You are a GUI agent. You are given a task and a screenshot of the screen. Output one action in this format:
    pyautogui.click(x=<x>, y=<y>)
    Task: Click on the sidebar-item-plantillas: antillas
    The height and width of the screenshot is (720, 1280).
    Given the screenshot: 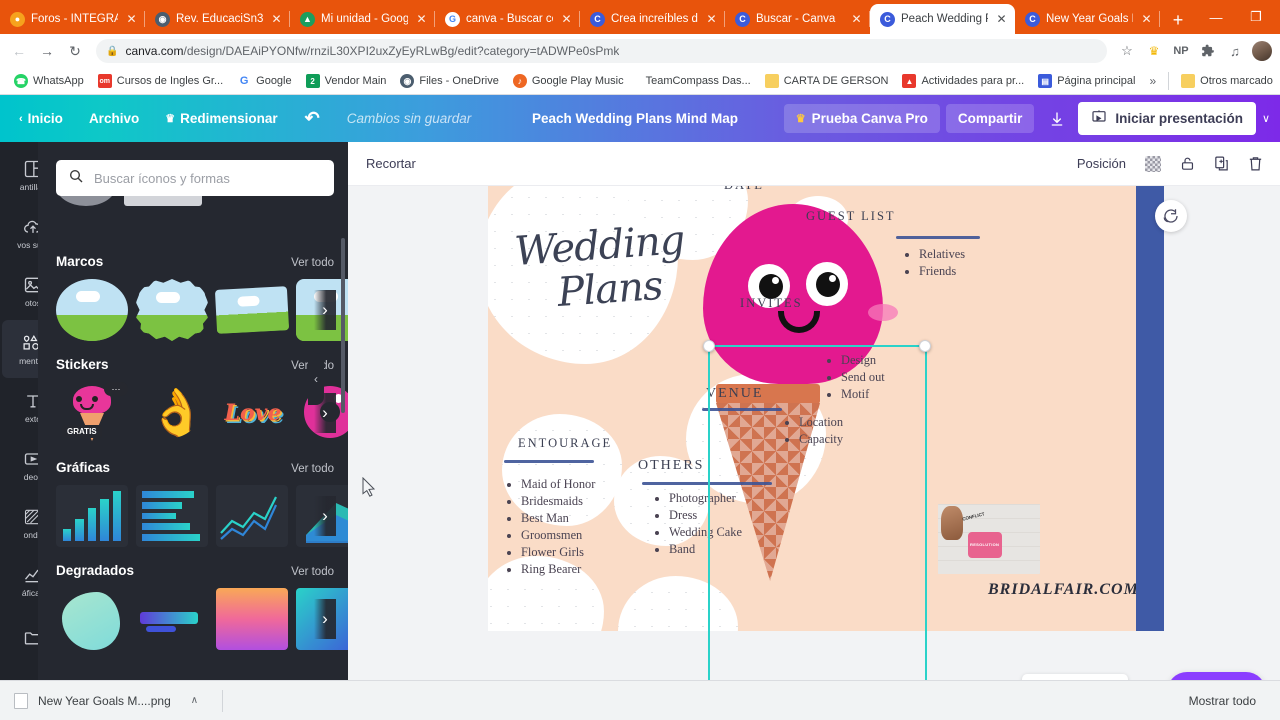 What is the action you would take?
    pyautogui.click(x=20, y=175)
    